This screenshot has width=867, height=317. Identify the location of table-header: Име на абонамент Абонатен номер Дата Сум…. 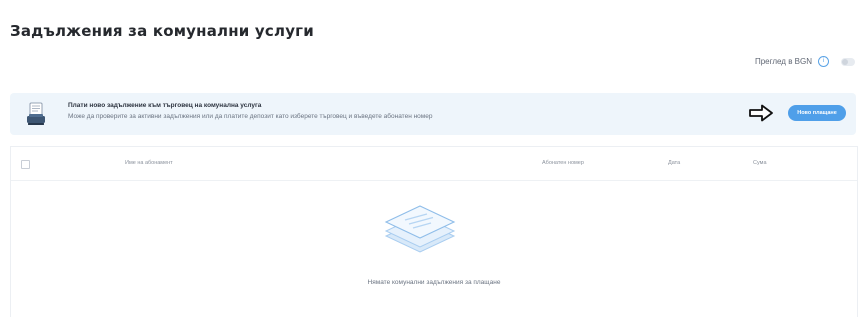
(434, 164).